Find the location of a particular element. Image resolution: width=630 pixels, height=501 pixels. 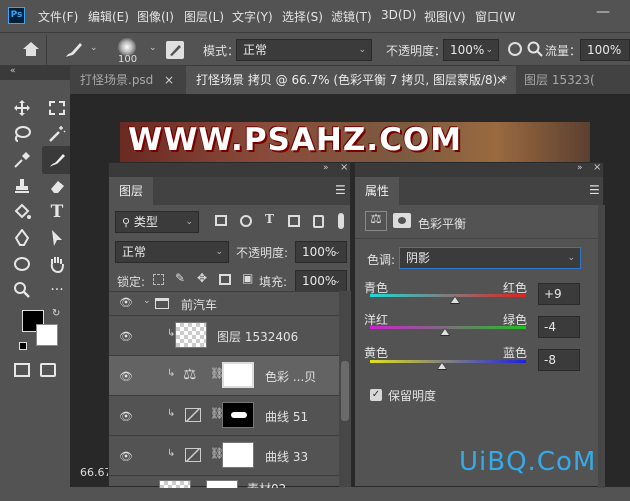

menu-image: 图像(I) is located at coordinates (155, 16).